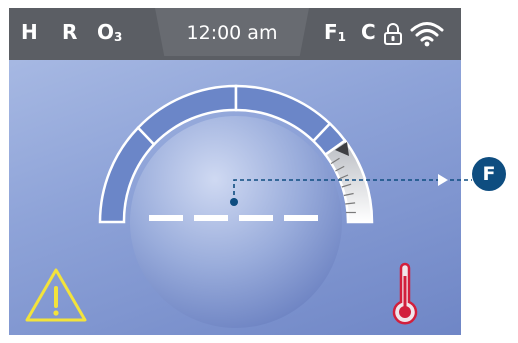 The height and width of the screenshot is (343, 518). I want to click on callout-label: F, so click(489, 174).